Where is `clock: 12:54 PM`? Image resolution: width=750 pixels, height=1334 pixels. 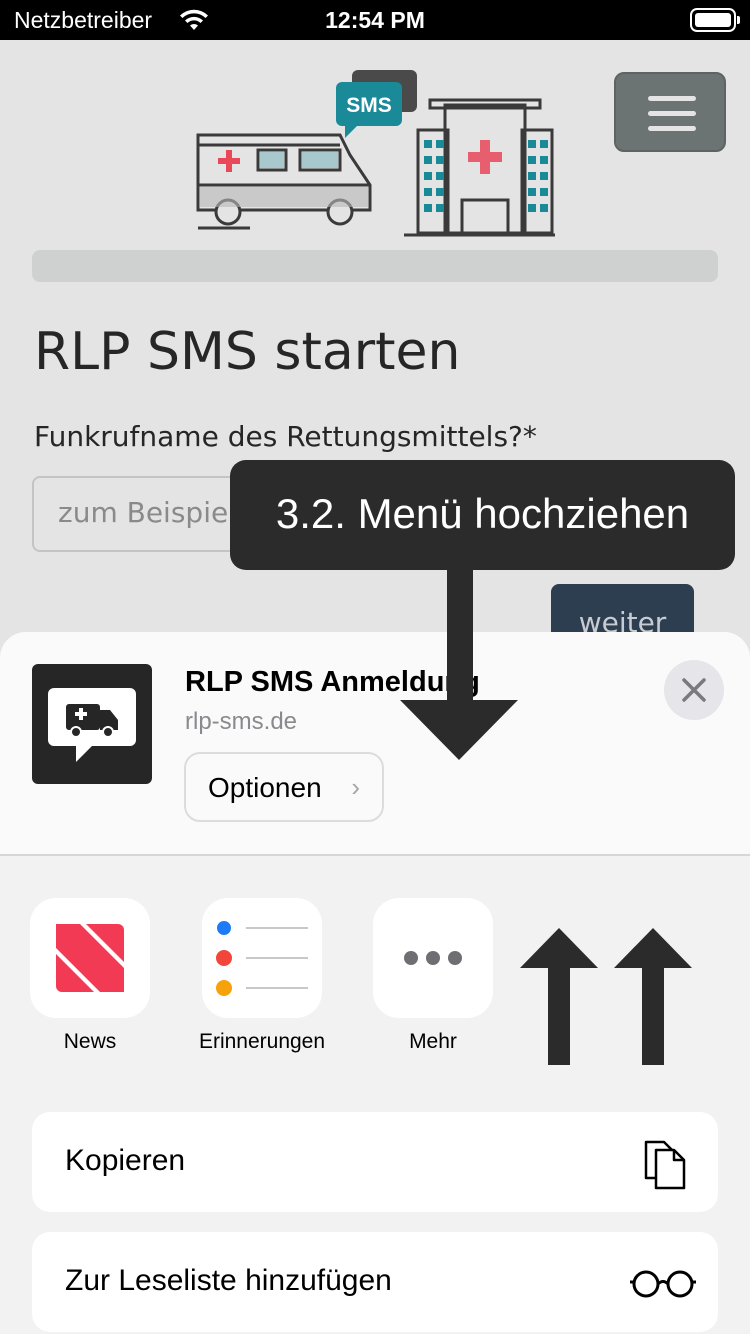
clock: 12:54 PM is located at coordinates (375, 20).